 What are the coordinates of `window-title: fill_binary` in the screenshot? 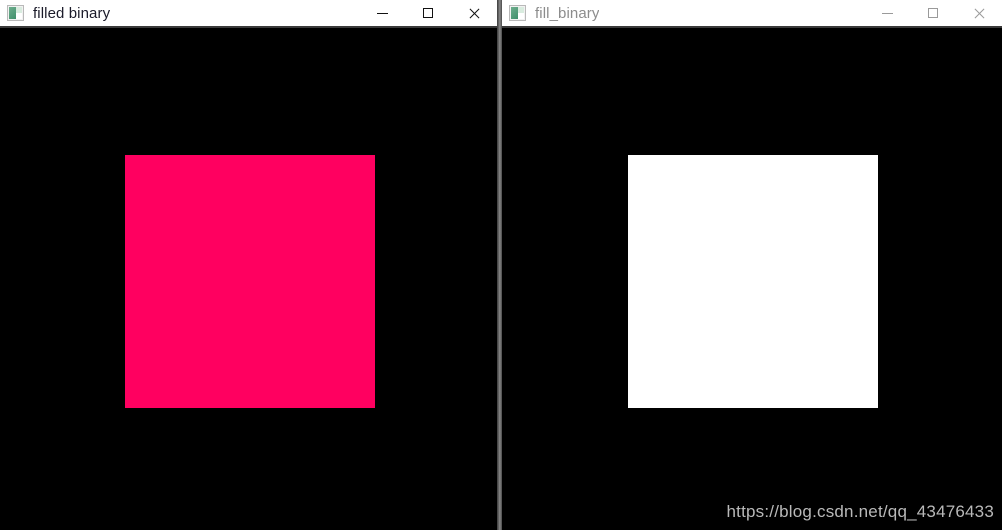 It's located at (567, 13).